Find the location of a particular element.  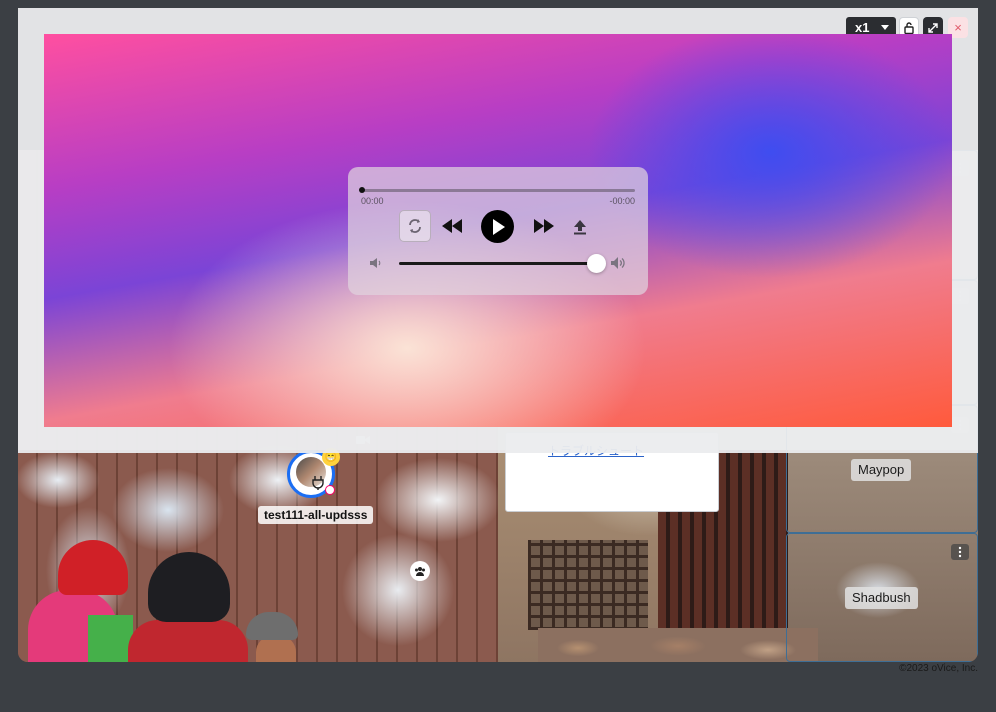

unlock-icon is located at coordinates (909, 27).